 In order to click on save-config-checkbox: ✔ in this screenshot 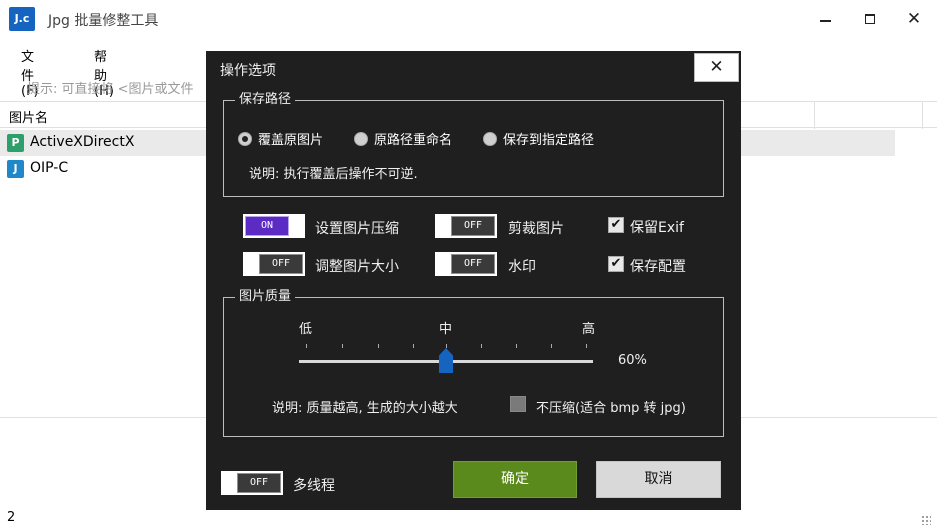, I will do `click(616, 264)`.